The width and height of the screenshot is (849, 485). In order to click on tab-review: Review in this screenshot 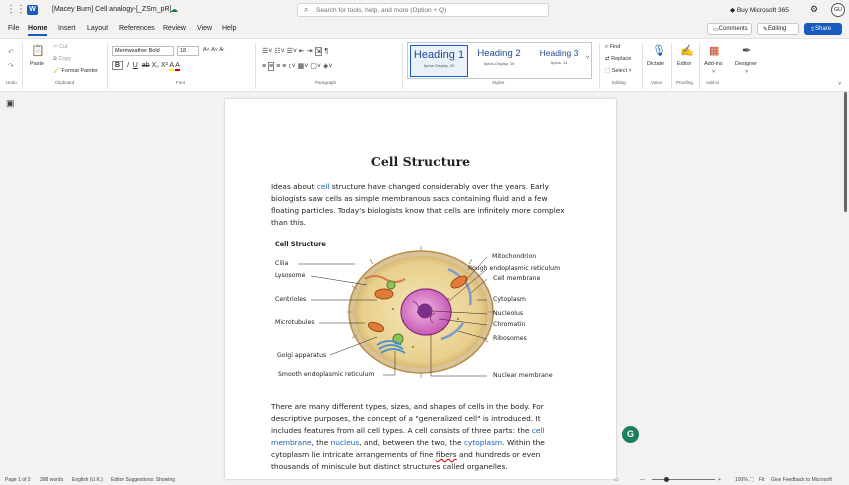, I will do `click(174, 28)`.